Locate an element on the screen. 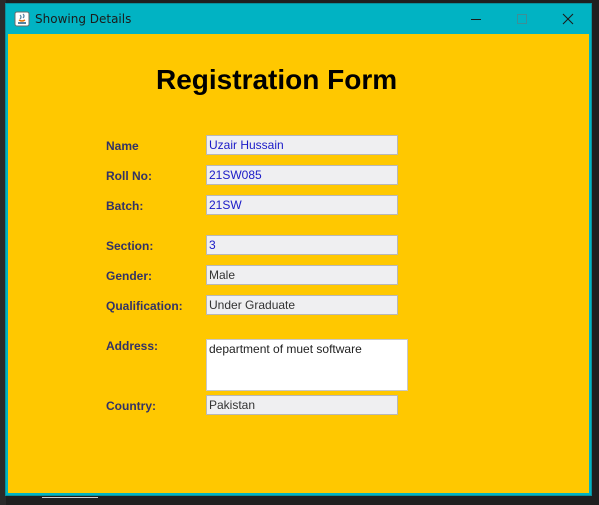 The image size is (599, 505). minimize-button is located at coordinates (476, 19).